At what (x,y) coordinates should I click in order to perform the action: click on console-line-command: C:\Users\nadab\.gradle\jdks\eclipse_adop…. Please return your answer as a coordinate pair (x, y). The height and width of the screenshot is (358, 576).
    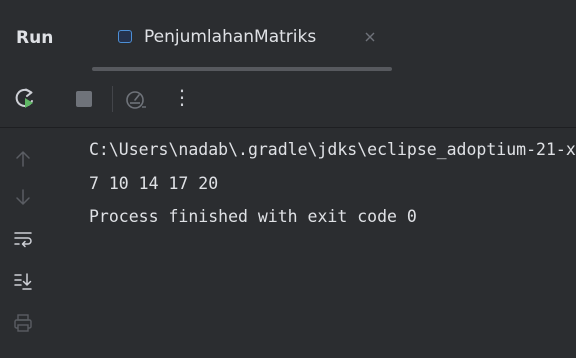
    Looking at the image, I should click on (332, 149).